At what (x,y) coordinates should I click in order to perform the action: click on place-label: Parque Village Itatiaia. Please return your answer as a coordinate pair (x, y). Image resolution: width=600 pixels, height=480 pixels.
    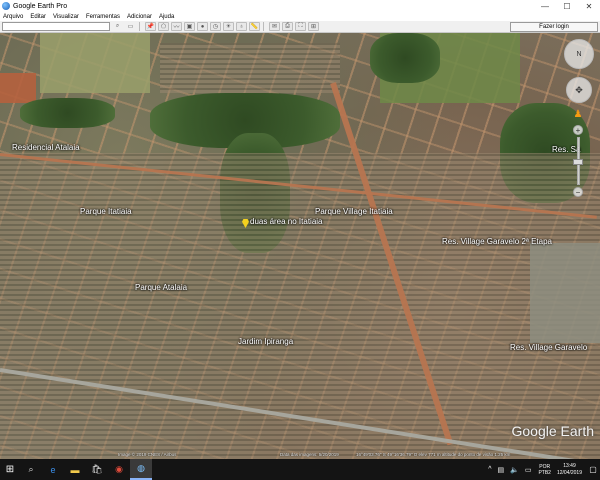
    Looking at the image, I should click on (354, 211).